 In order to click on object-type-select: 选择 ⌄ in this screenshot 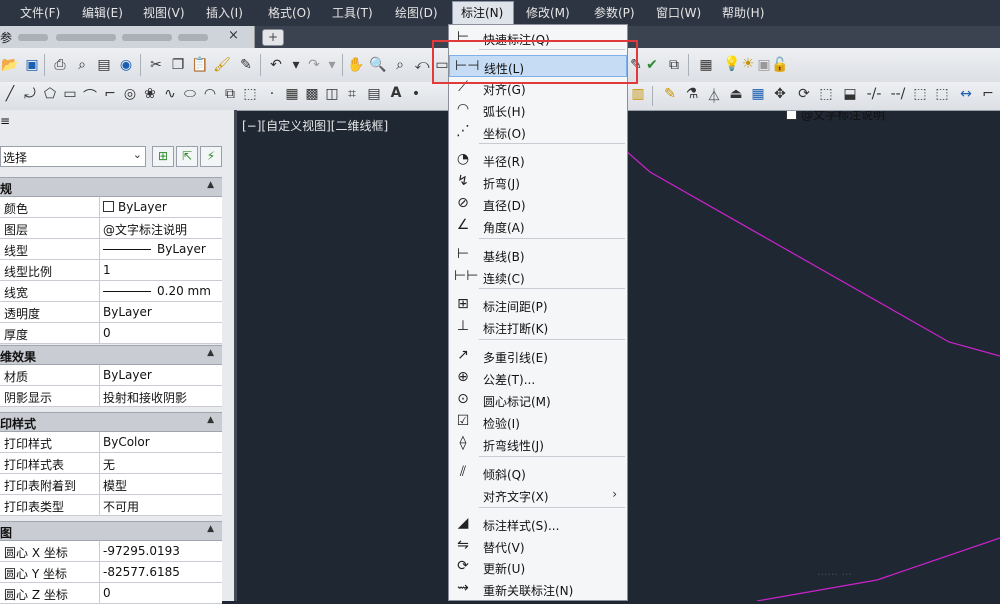, I will do `click(73, 156)`.